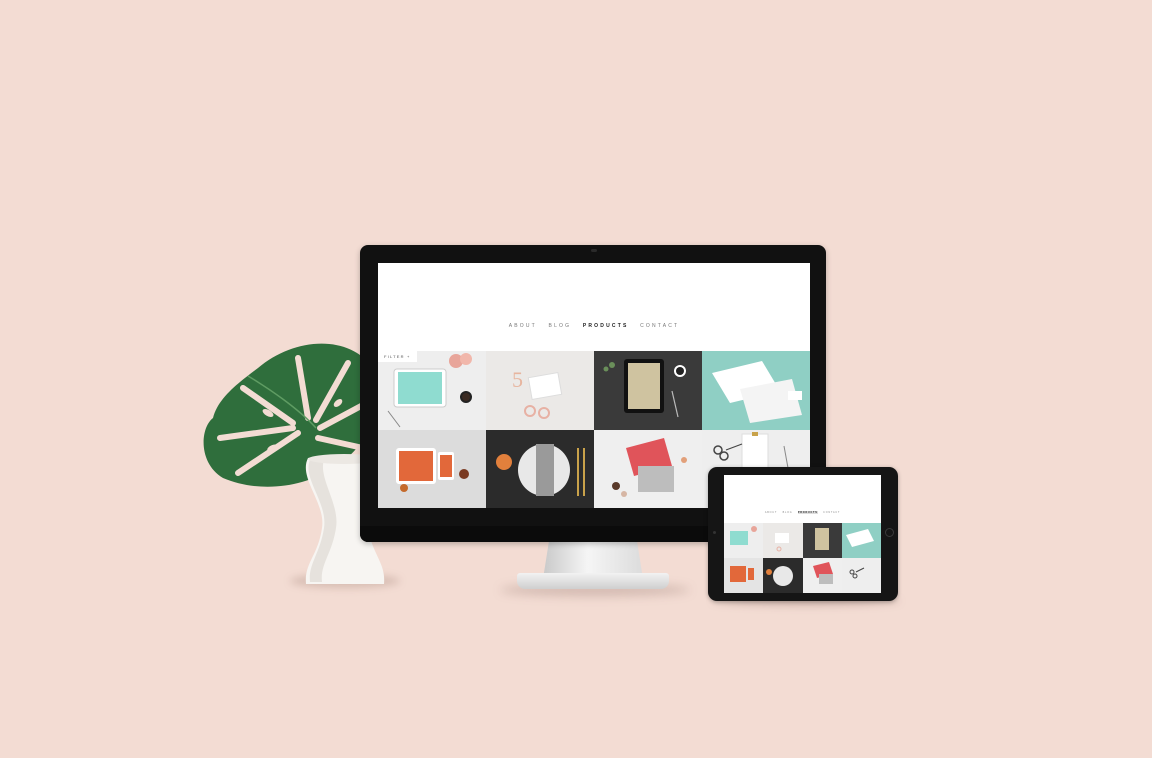  What do you see at coordinates (606, 326) in the screenshot?
I see `nav-products-link: PRODUCTS` at bounding box center [606, 326].